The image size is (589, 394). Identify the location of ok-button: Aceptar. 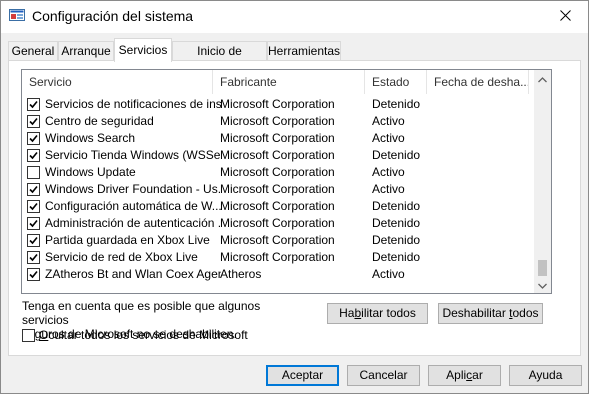
(302, 375).